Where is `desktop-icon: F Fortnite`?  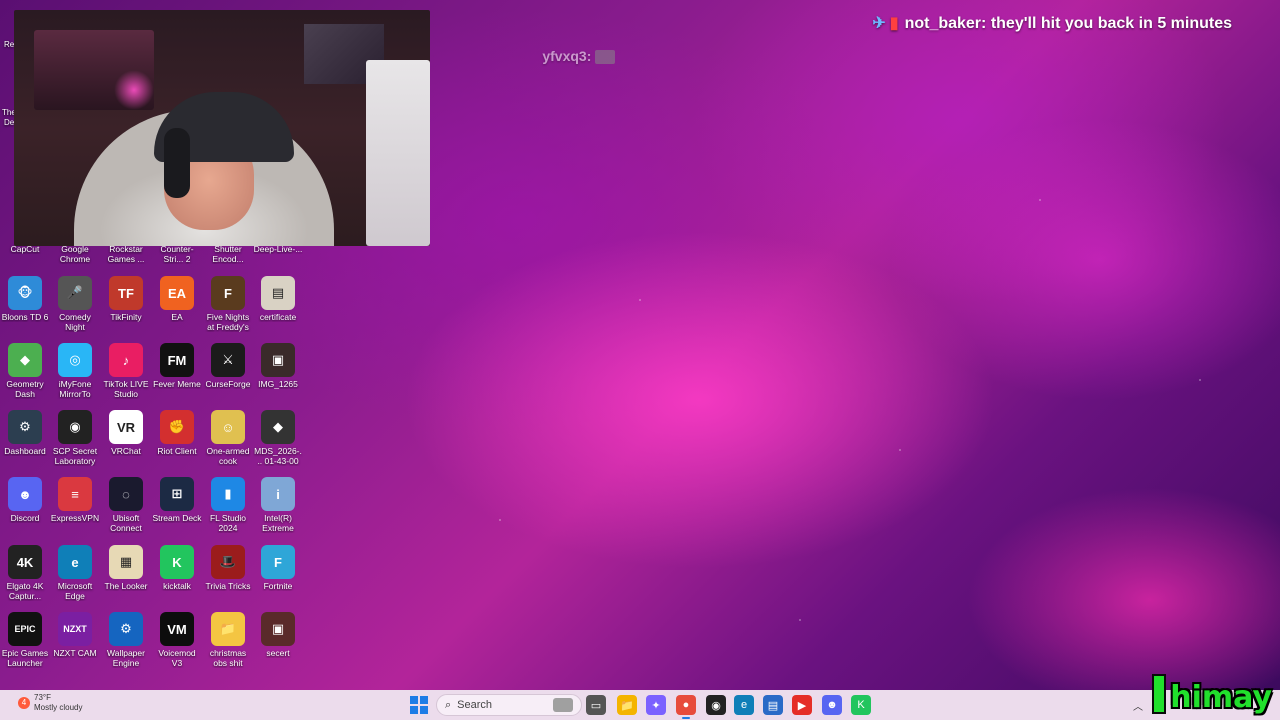 desktop-icon: F Fortnite is located at coordinates (278, 568).